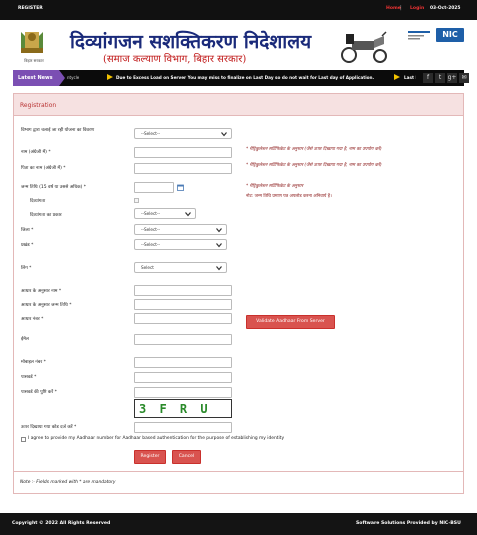 The width and height of the screenshot is (477, 535). What do you see at coordinates (46, 305) in the screenshot?
I see `aadhaar-dob-label: आधार के अनुसार जन्म तिथि *` at bounding box center [46, 305].